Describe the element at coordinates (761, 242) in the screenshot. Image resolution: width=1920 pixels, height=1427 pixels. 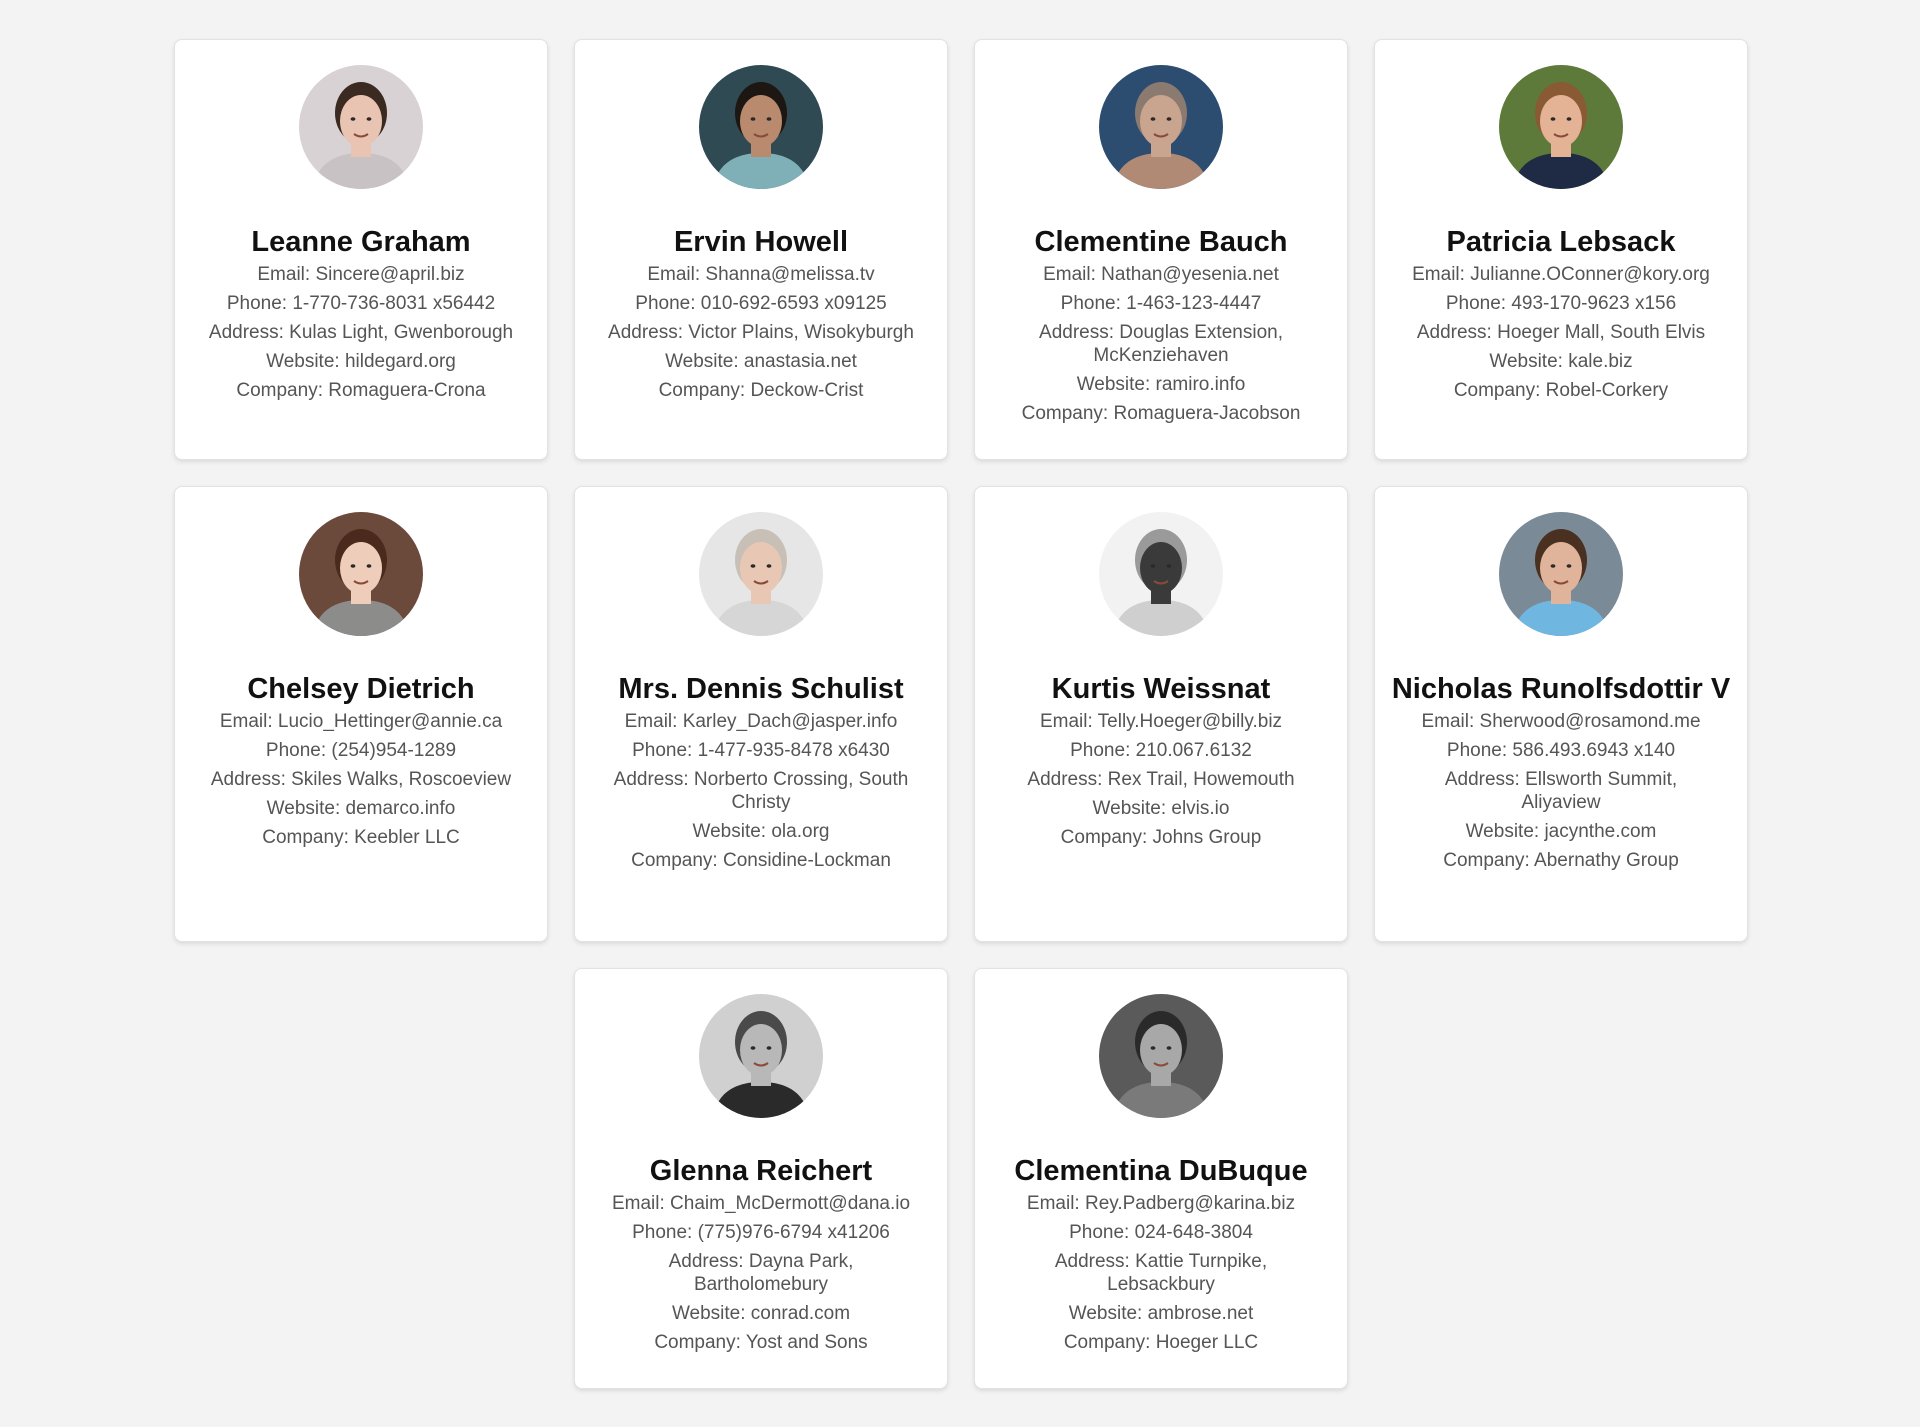
I see `user-name: Ervin Howell` at that location.